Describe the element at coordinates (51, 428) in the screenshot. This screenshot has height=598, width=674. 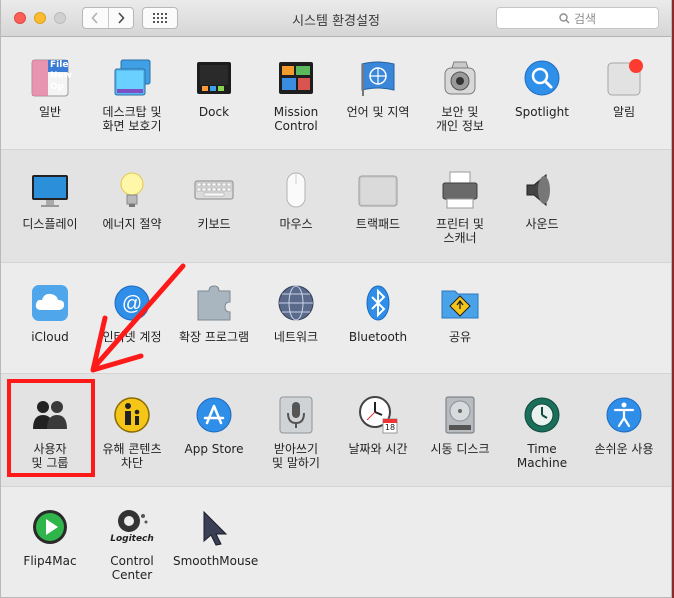
I see `highlight-box` at that location.